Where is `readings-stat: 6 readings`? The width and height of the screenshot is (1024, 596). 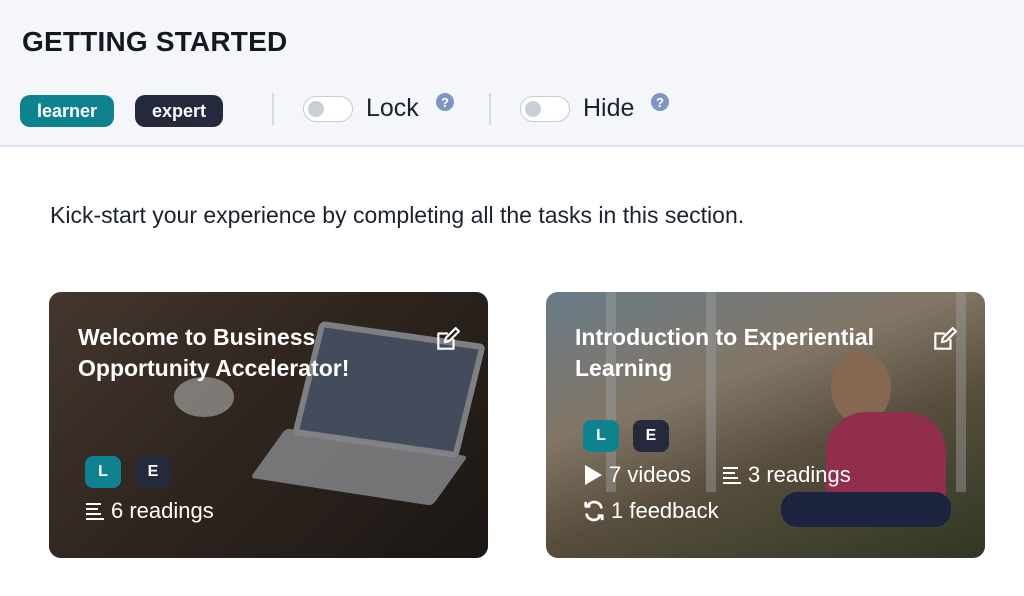
readings-stat: 6 readings is located at coordinates (149, 511).